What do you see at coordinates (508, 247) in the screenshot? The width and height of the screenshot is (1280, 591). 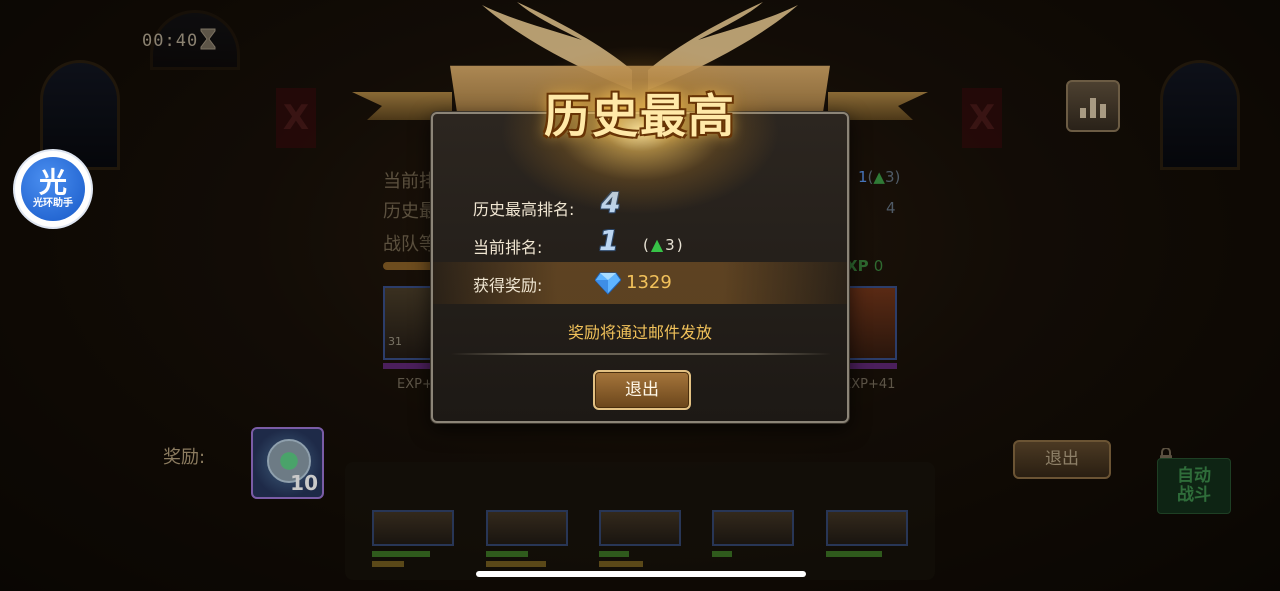 I see `current-rank-label: 当前排名:` at bounding box center [508, 247].